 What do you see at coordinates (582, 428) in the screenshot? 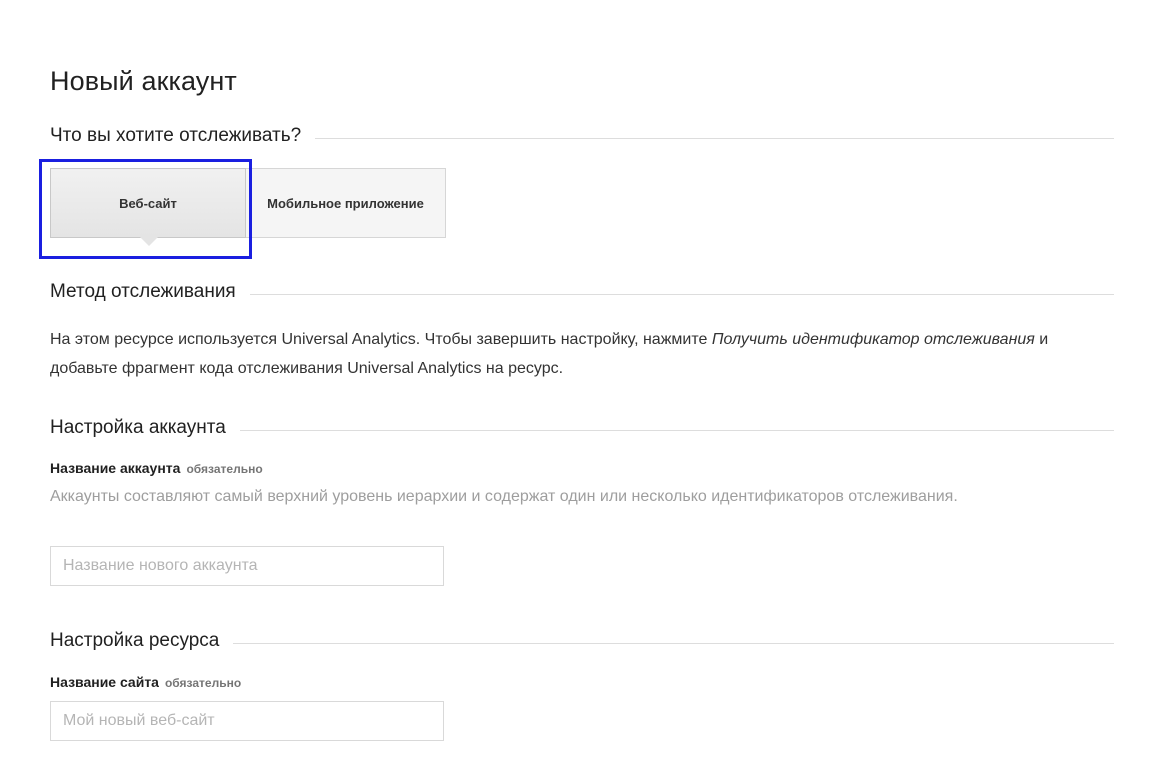
I see `section-header-account-setup: Настройка аккаунта` at bounding box center [582, 428].